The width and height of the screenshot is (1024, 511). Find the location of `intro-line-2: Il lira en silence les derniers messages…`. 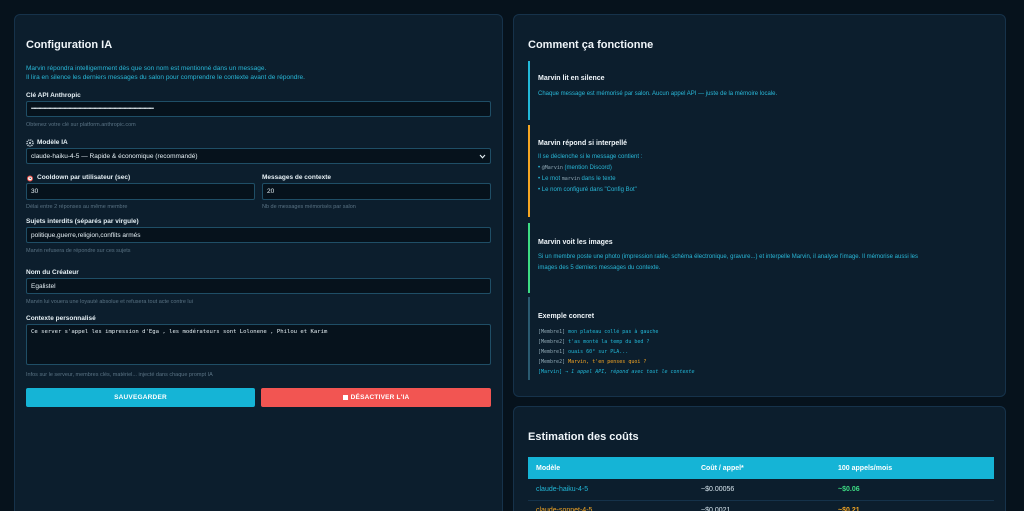

intro-line-2: Il lira en silence les derniers messages… is located at coordinates (165, 77).